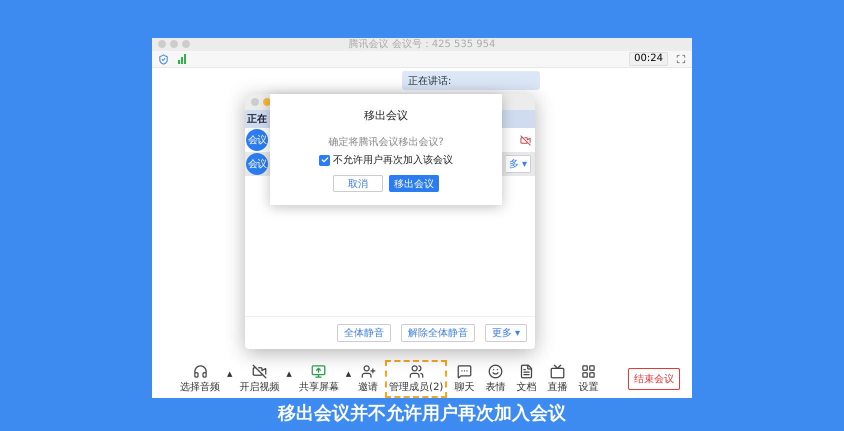 The height and width of the screenshot is (431, 844). I want to click on checkbox-label: 不允许用户再次加入该会议, so click(393, 160).